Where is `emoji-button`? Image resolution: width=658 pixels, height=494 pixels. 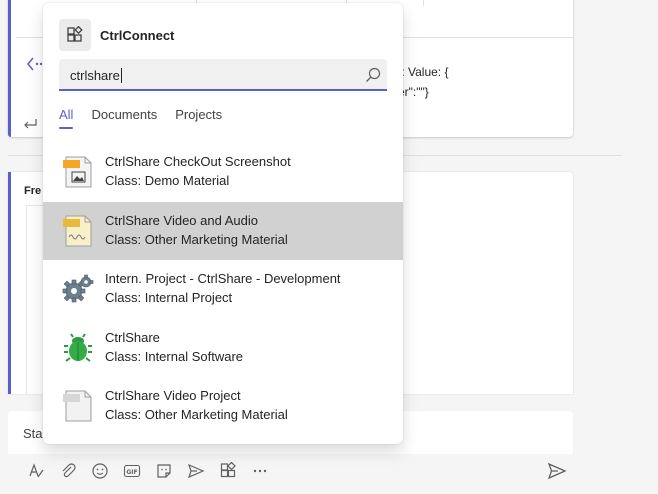 emoji-button is located at coordinates (100, 471).